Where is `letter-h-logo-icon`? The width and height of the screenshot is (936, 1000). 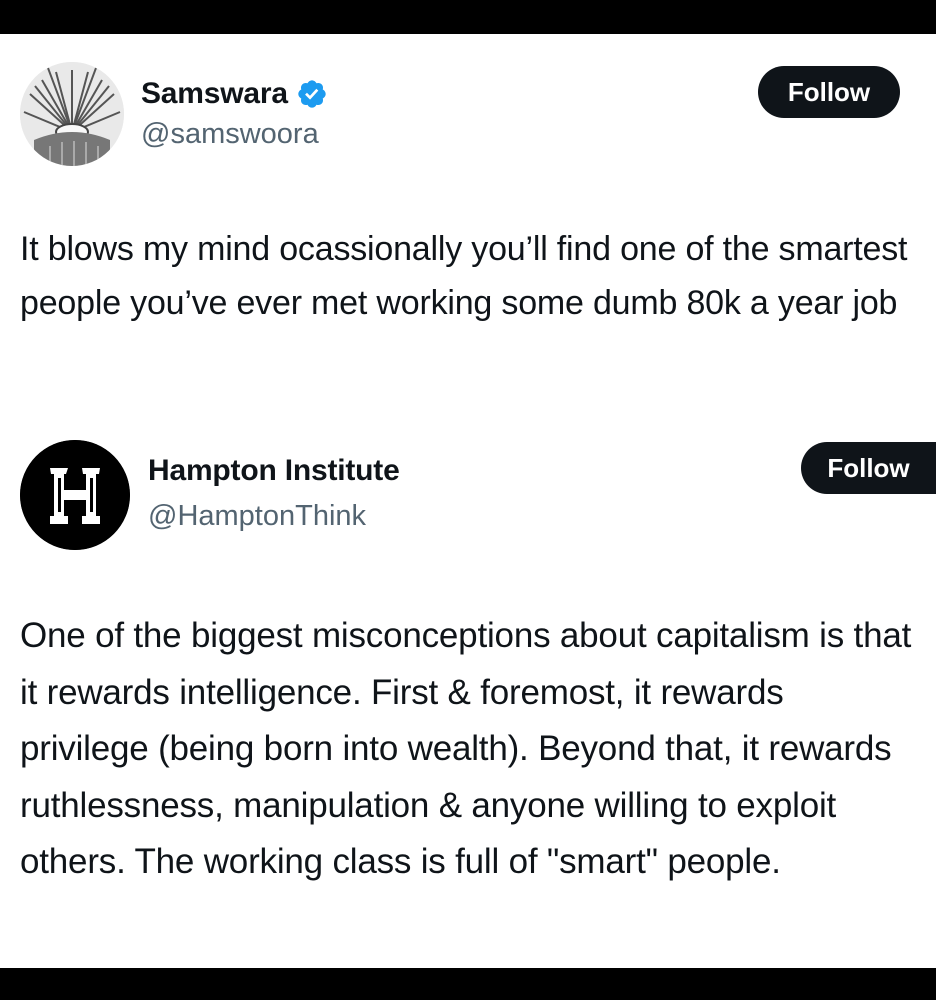 letter-h-logo-icon is located at coordinates (75, 495).